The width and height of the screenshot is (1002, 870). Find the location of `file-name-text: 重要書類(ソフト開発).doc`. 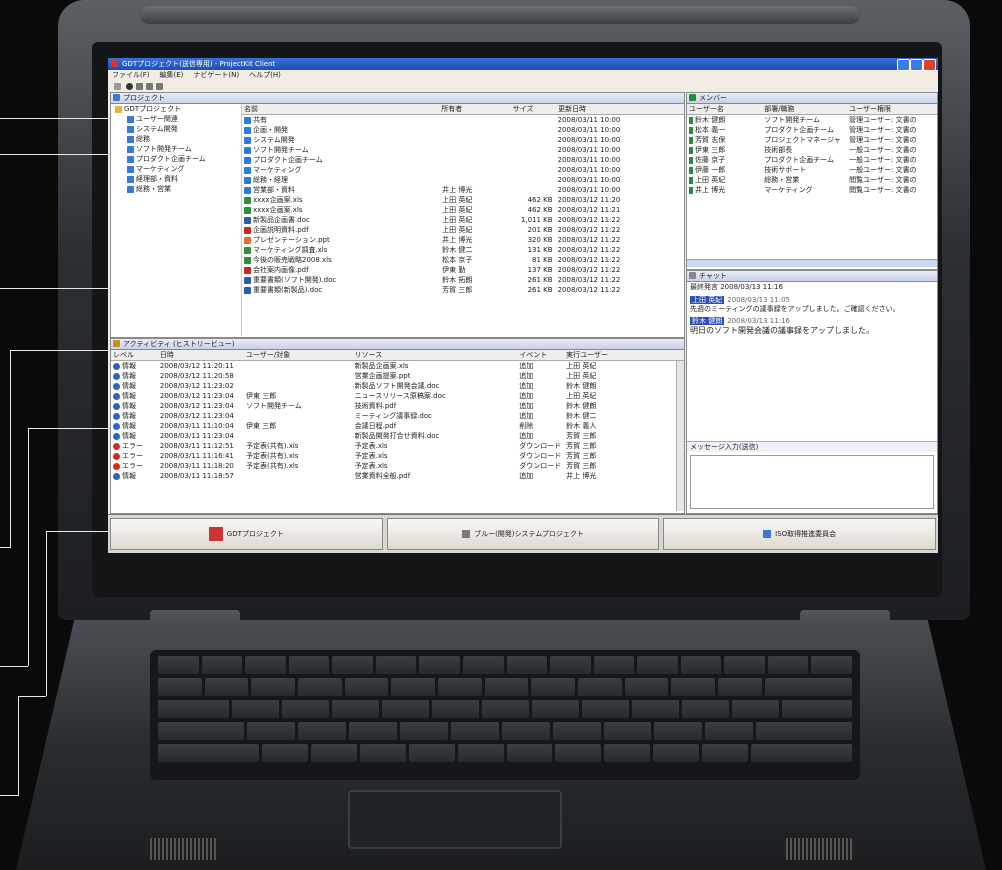

file-name-text: 重要書類(ソフト開発).doc is located at coordinates (295, 280).